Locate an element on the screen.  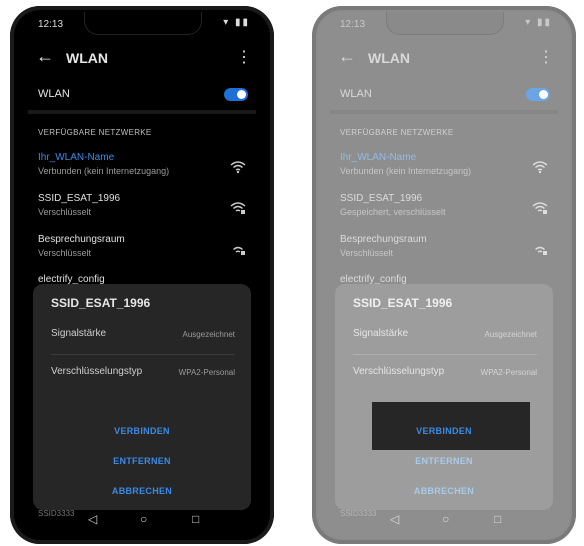
network-status: Gespeichert, verschlüsselt is located at coordinates (393, 212).